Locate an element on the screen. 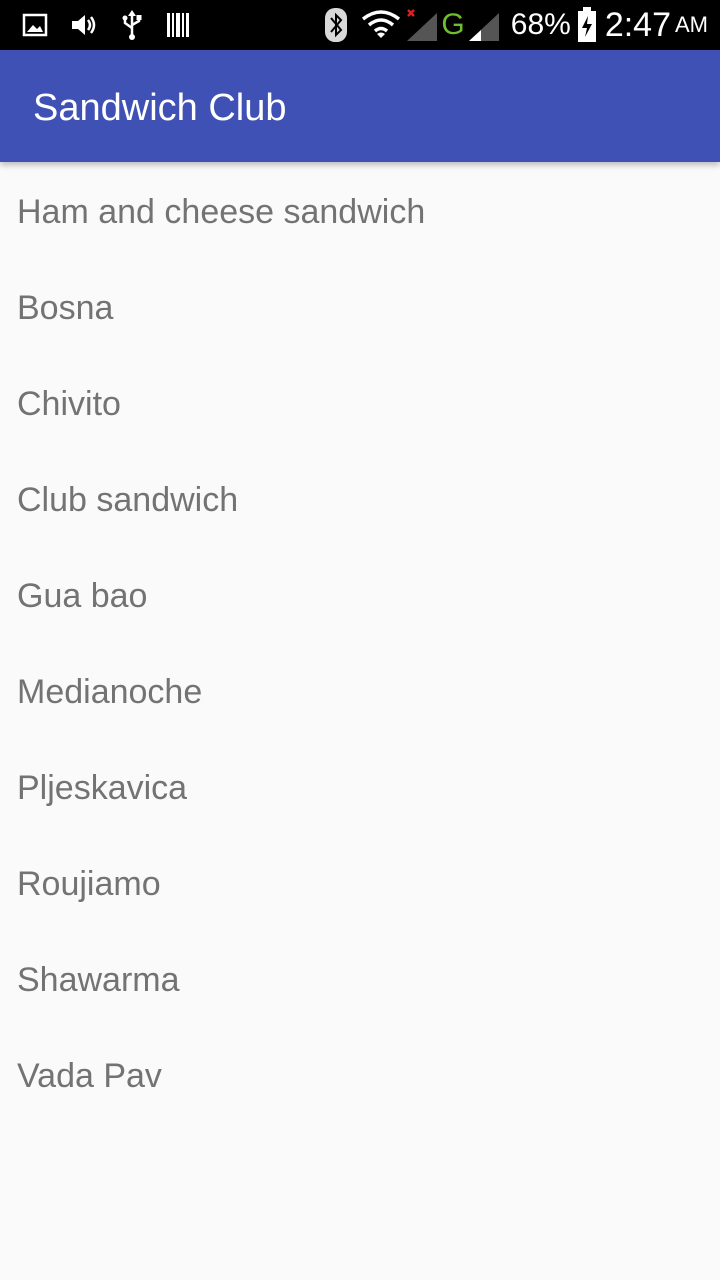  list-item: Pljeskavica is located at coordinates (360, 786).